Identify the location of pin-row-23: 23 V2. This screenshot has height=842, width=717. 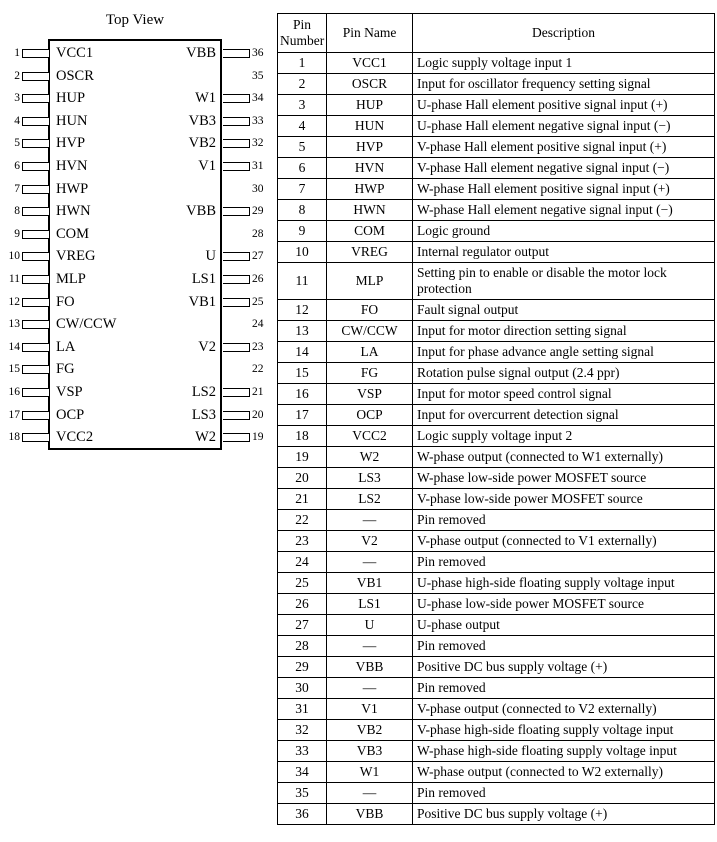
(136, 348).